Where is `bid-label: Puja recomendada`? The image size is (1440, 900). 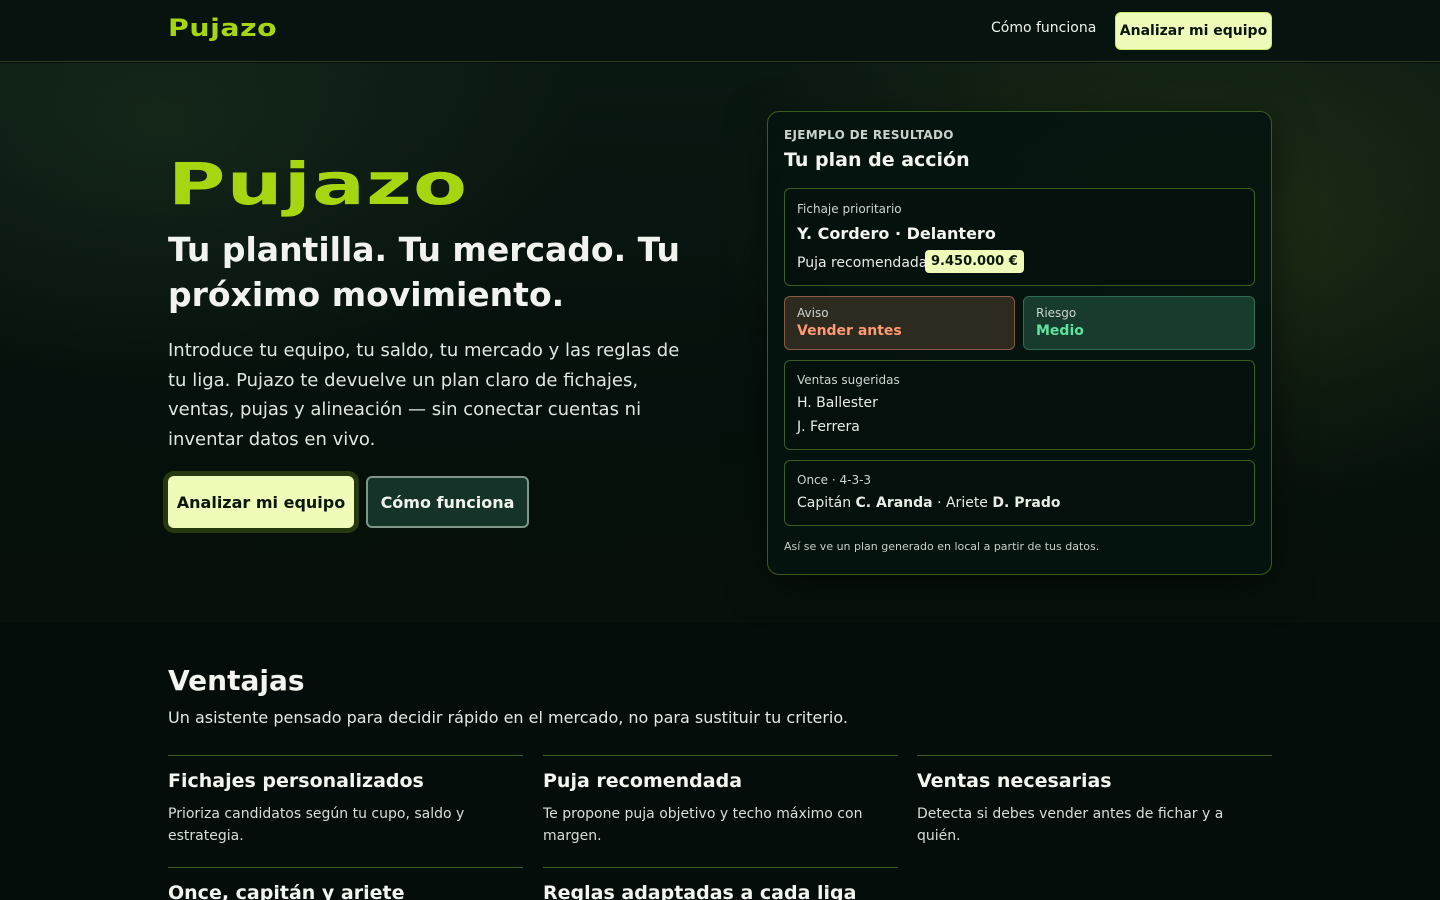
bid-label: Puja recomendada is located at coordinates (862, 263).